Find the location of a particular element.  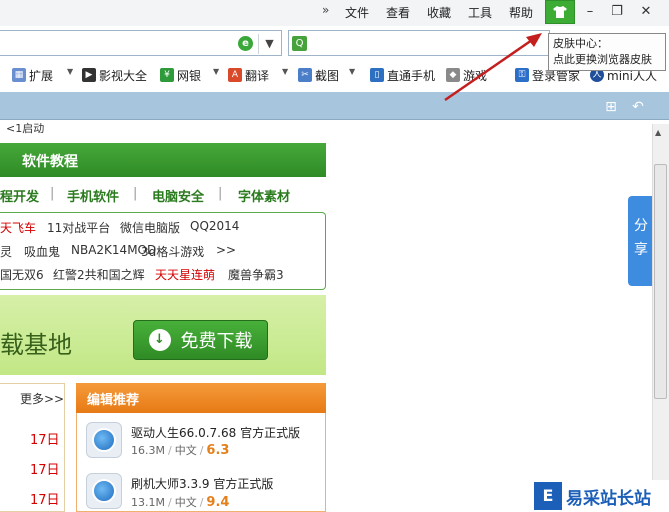

skin-tooltip: 皮肤中心： 点此更换浏览器皮肤 is located at coordinates (607, 52).